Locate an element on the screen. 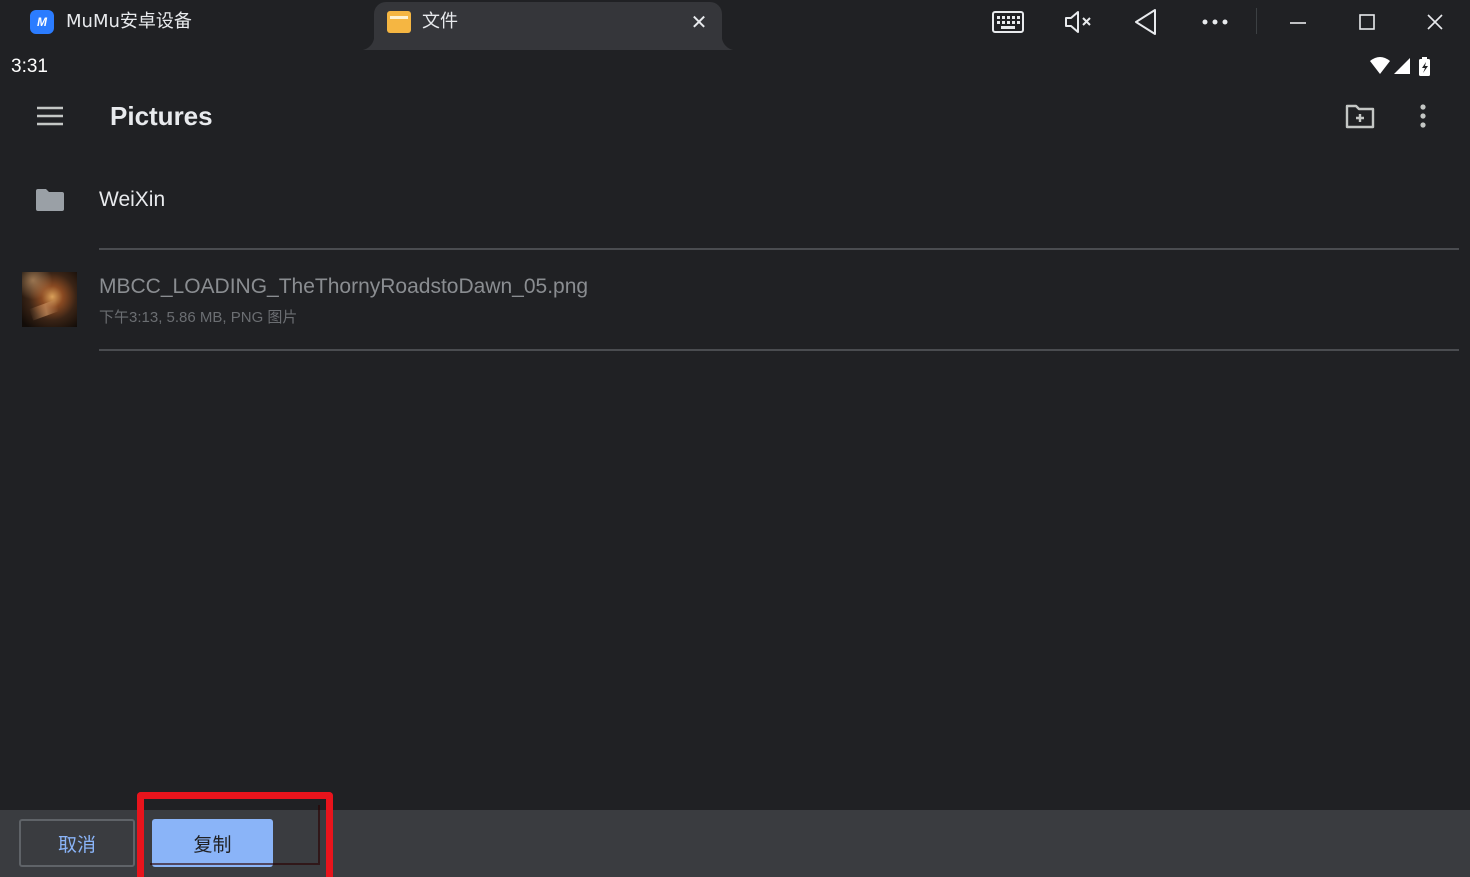 The height and width of the screenshot is (877, 1470). minimize-button is located at coordinates (1298, 22).